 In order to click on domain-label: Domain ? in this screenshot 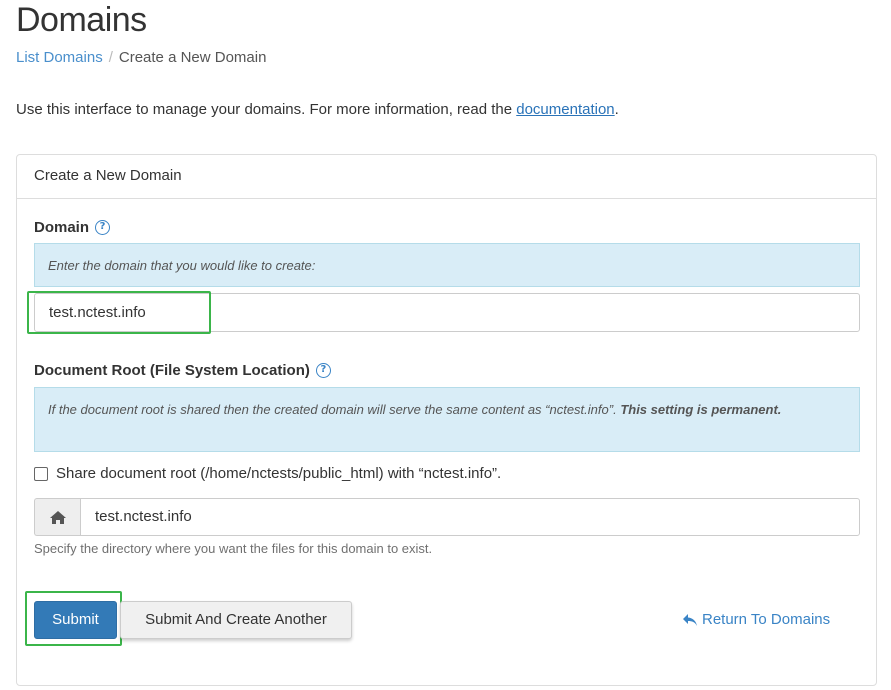, I will do `click(72, 227)`.